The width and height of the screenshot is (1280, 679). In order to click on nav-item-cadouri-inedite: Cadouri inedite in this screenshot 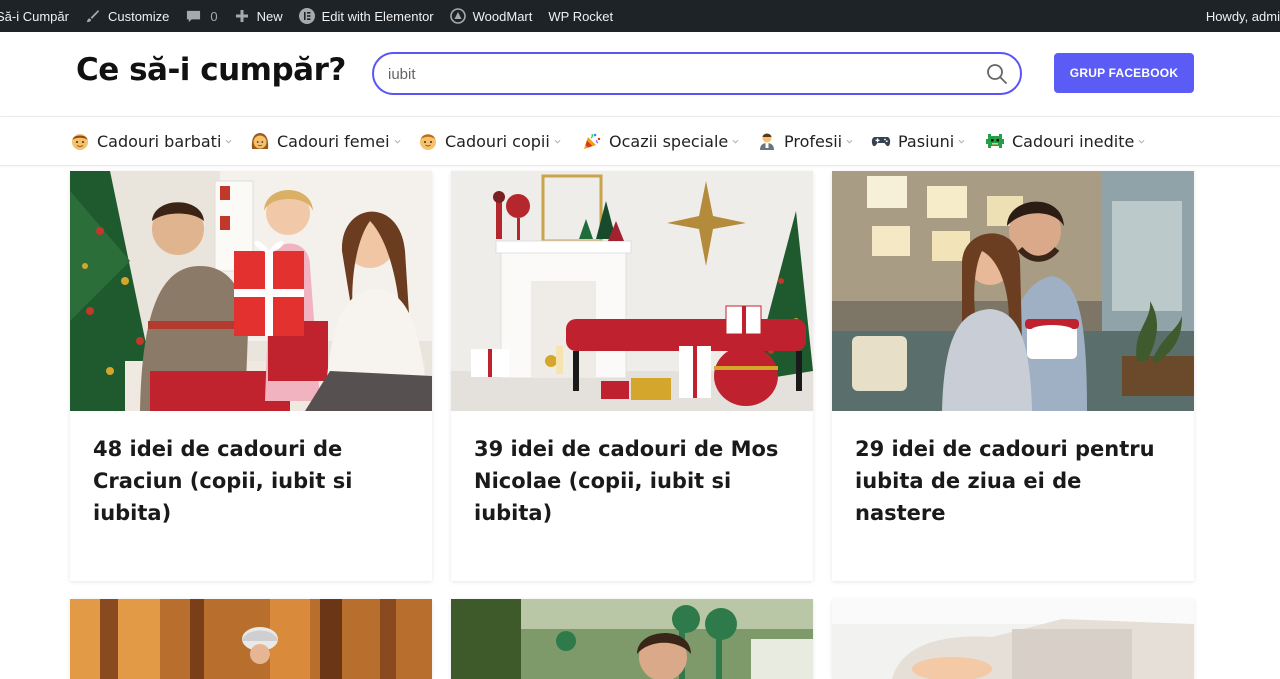, I will do `click(1065, 141)`.